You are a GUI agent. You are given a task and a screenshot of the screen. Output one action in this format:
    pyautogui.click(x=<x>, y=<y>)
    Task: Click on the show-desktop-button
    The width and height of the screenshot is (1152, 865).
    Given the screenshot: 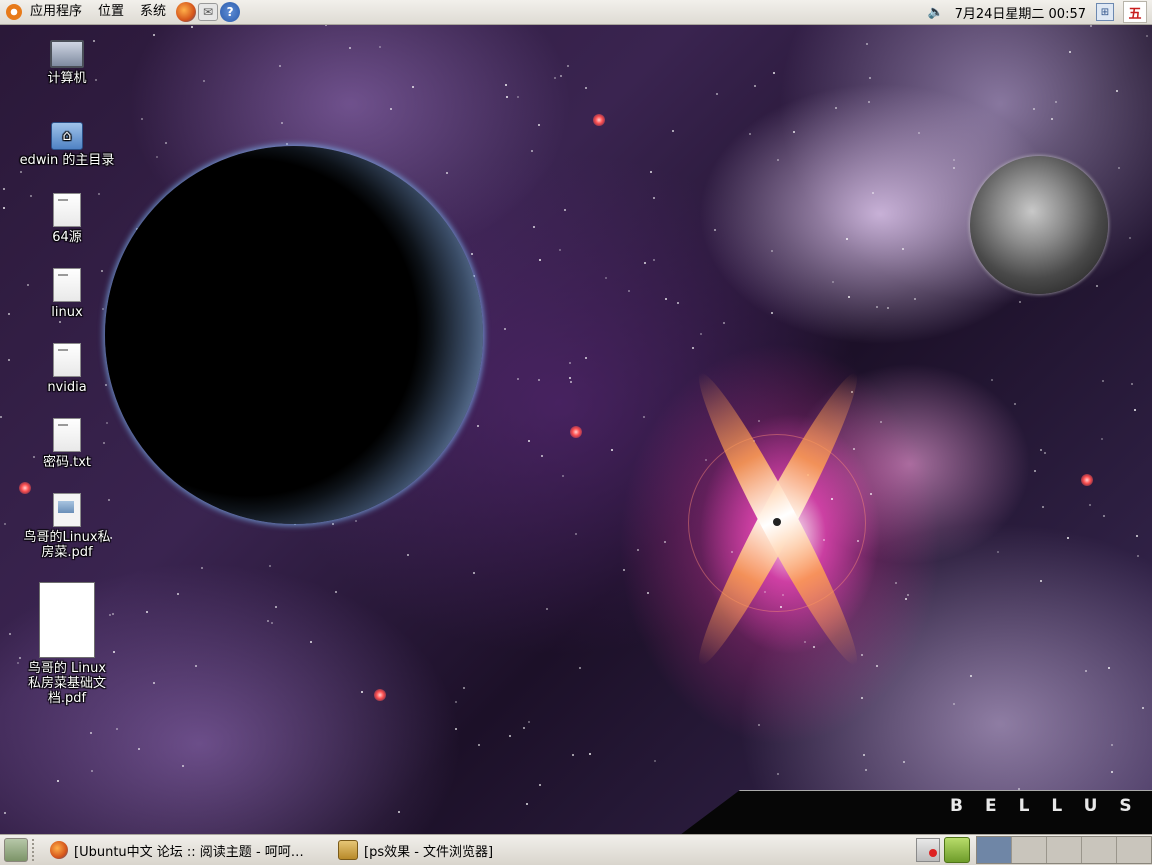 What is the action you would take?
    pyautogui.click(x=16, y=850)
    